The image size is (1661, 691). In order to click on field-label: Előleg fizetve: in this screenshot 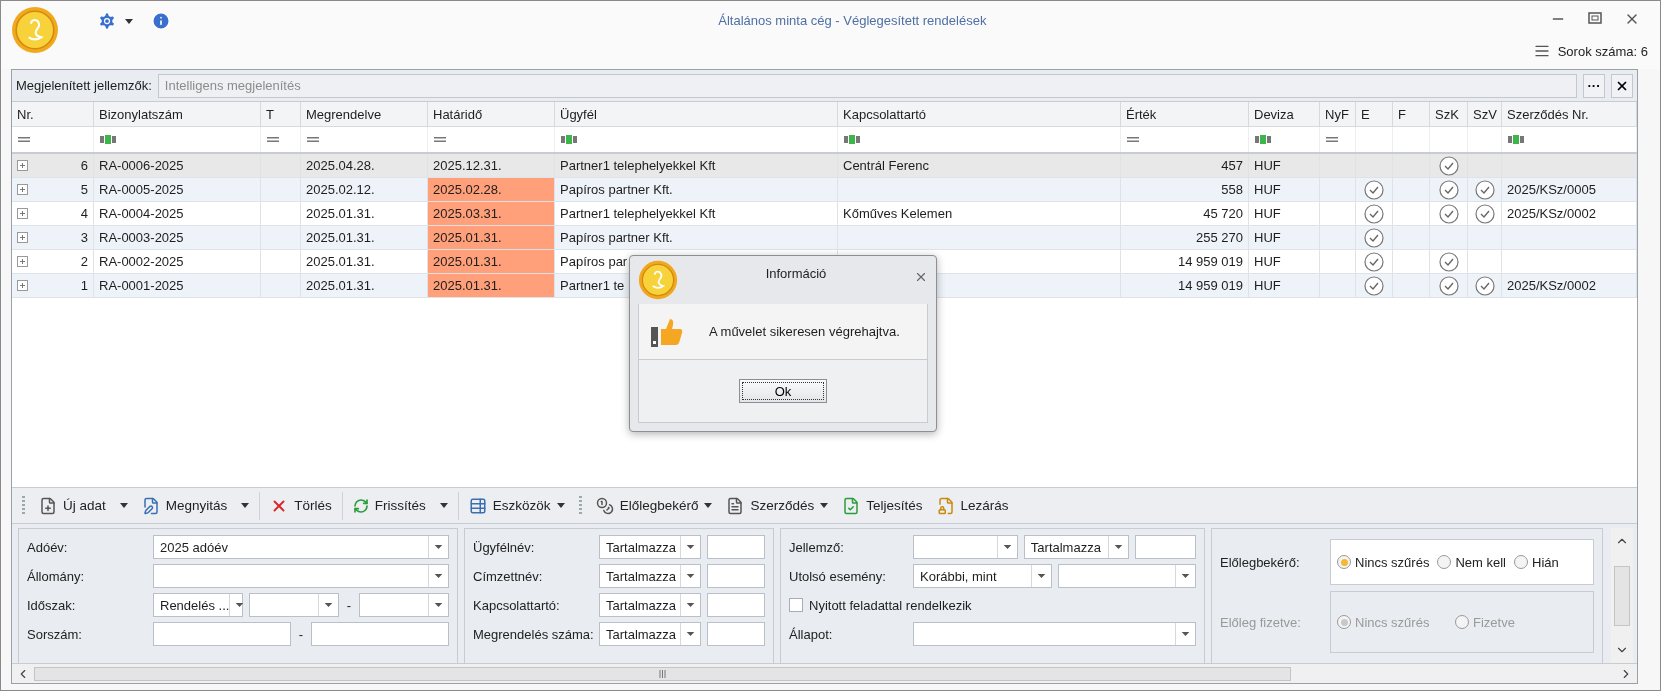, I will do `click(1261, 622)`.